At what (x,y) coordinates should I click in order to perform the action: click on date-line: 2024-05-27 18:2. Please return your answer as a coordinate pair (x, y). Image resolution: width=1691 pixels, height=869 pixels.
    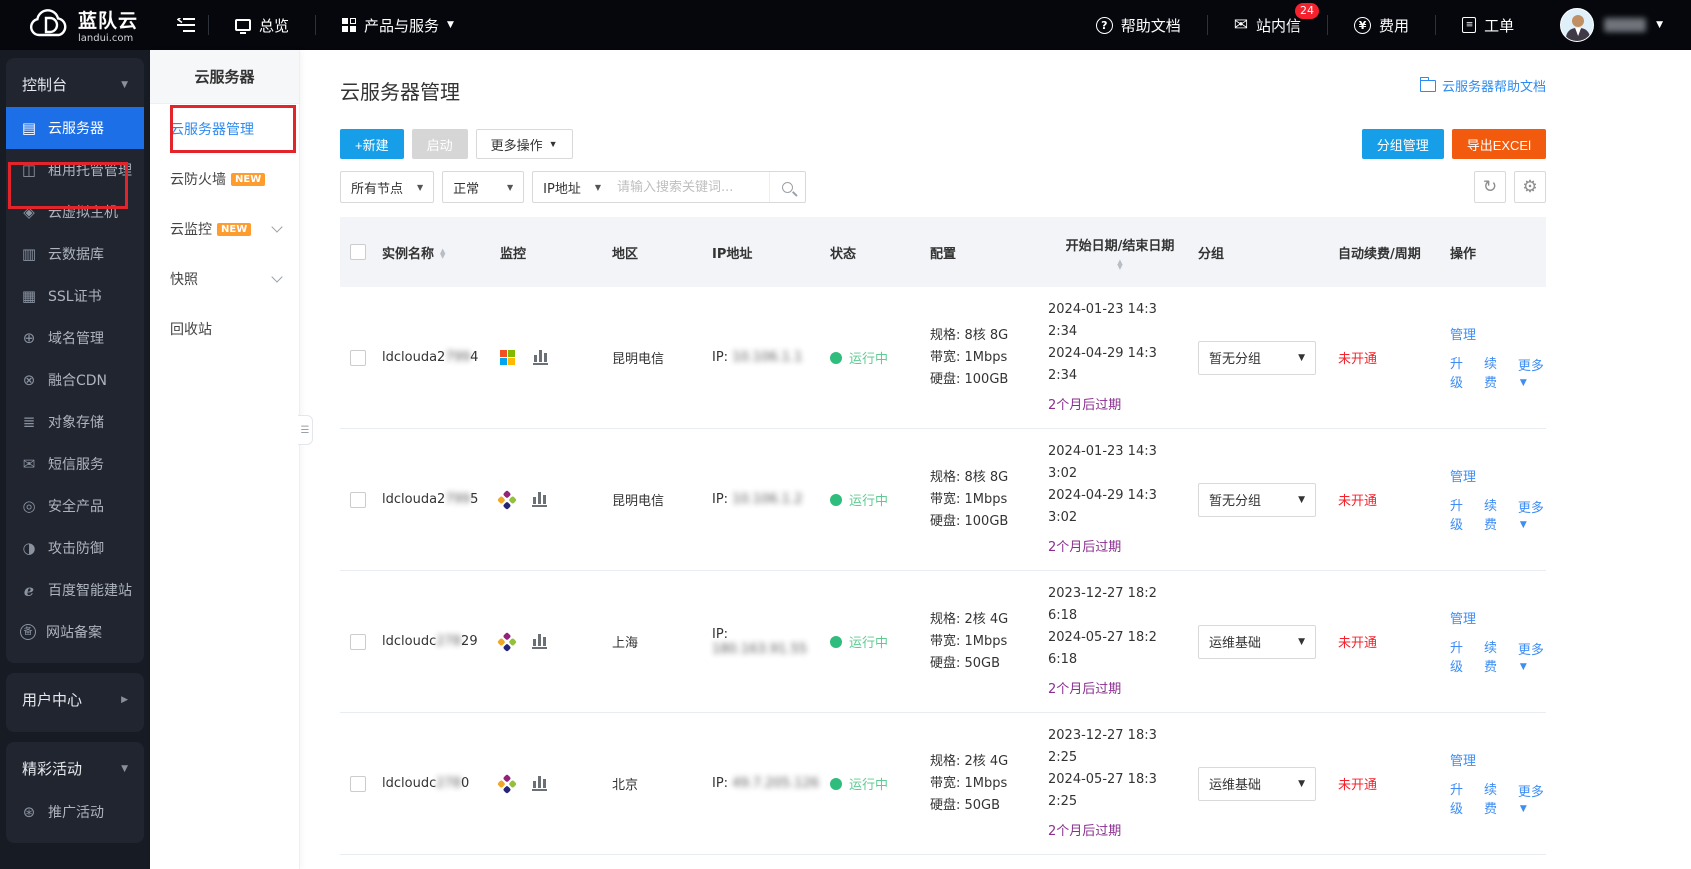
    Looking at the image, I should click on (1102, 637).